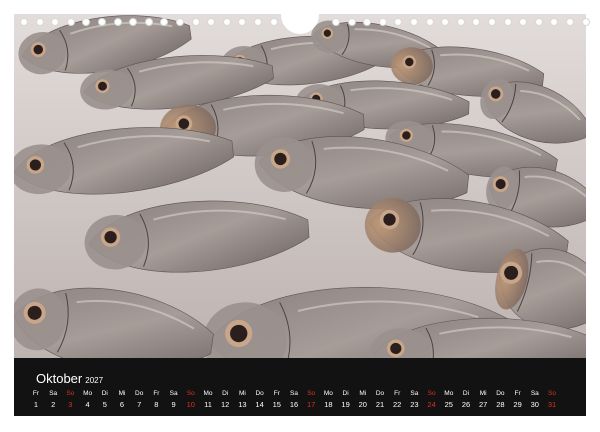 Image resolution: width=600 pixels, height=432 pixels. I want to click on day-number: 21, so click(380, 404).